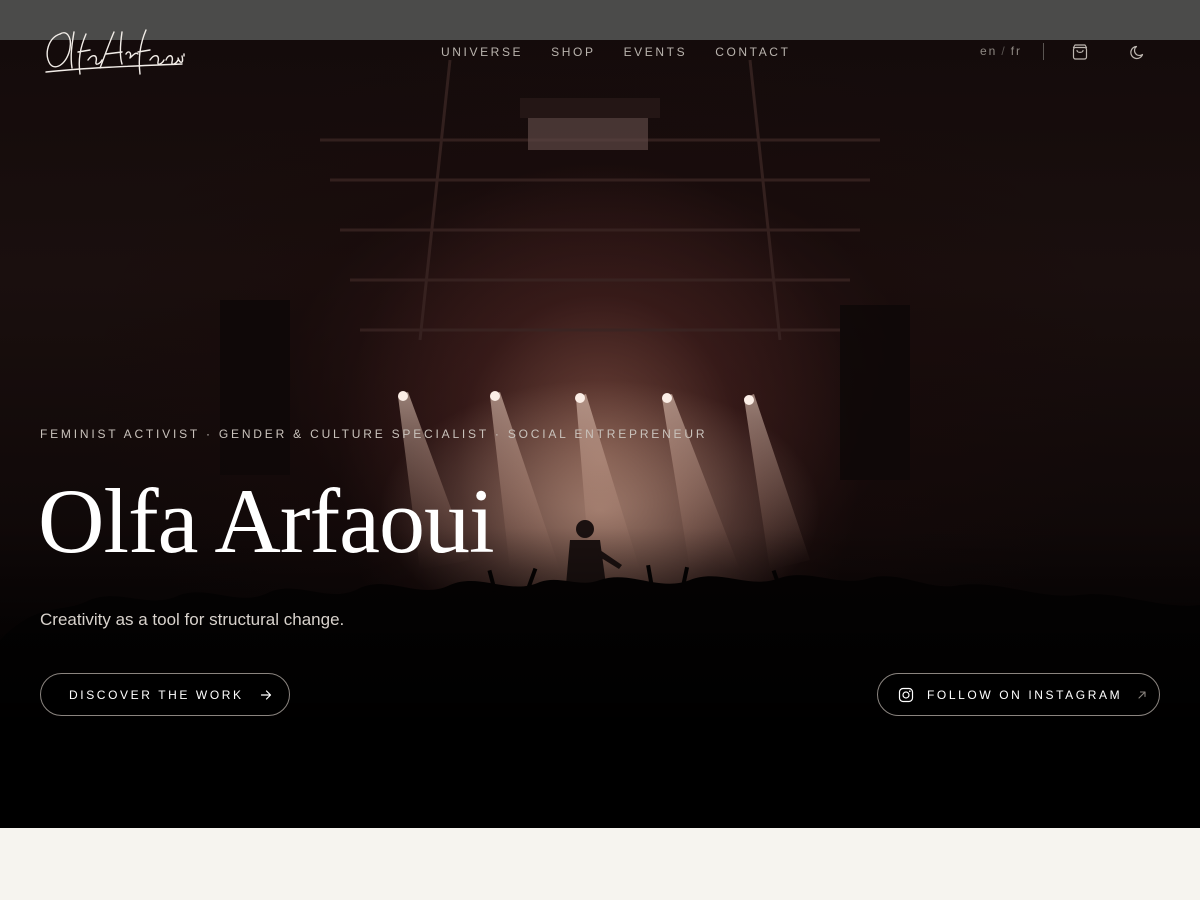  What do you see at coordinates (1138, 52) in the screenshot?
I see `moon-icon` at bounding box center [1138, 52].